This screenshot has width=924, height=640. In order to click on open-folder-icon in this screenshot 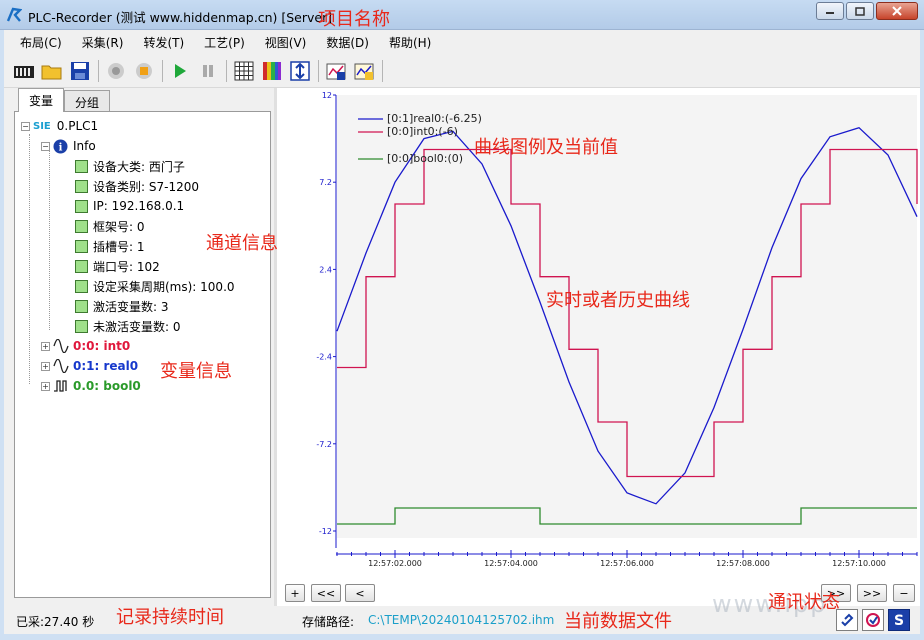, I will do `click(51, 72)`.